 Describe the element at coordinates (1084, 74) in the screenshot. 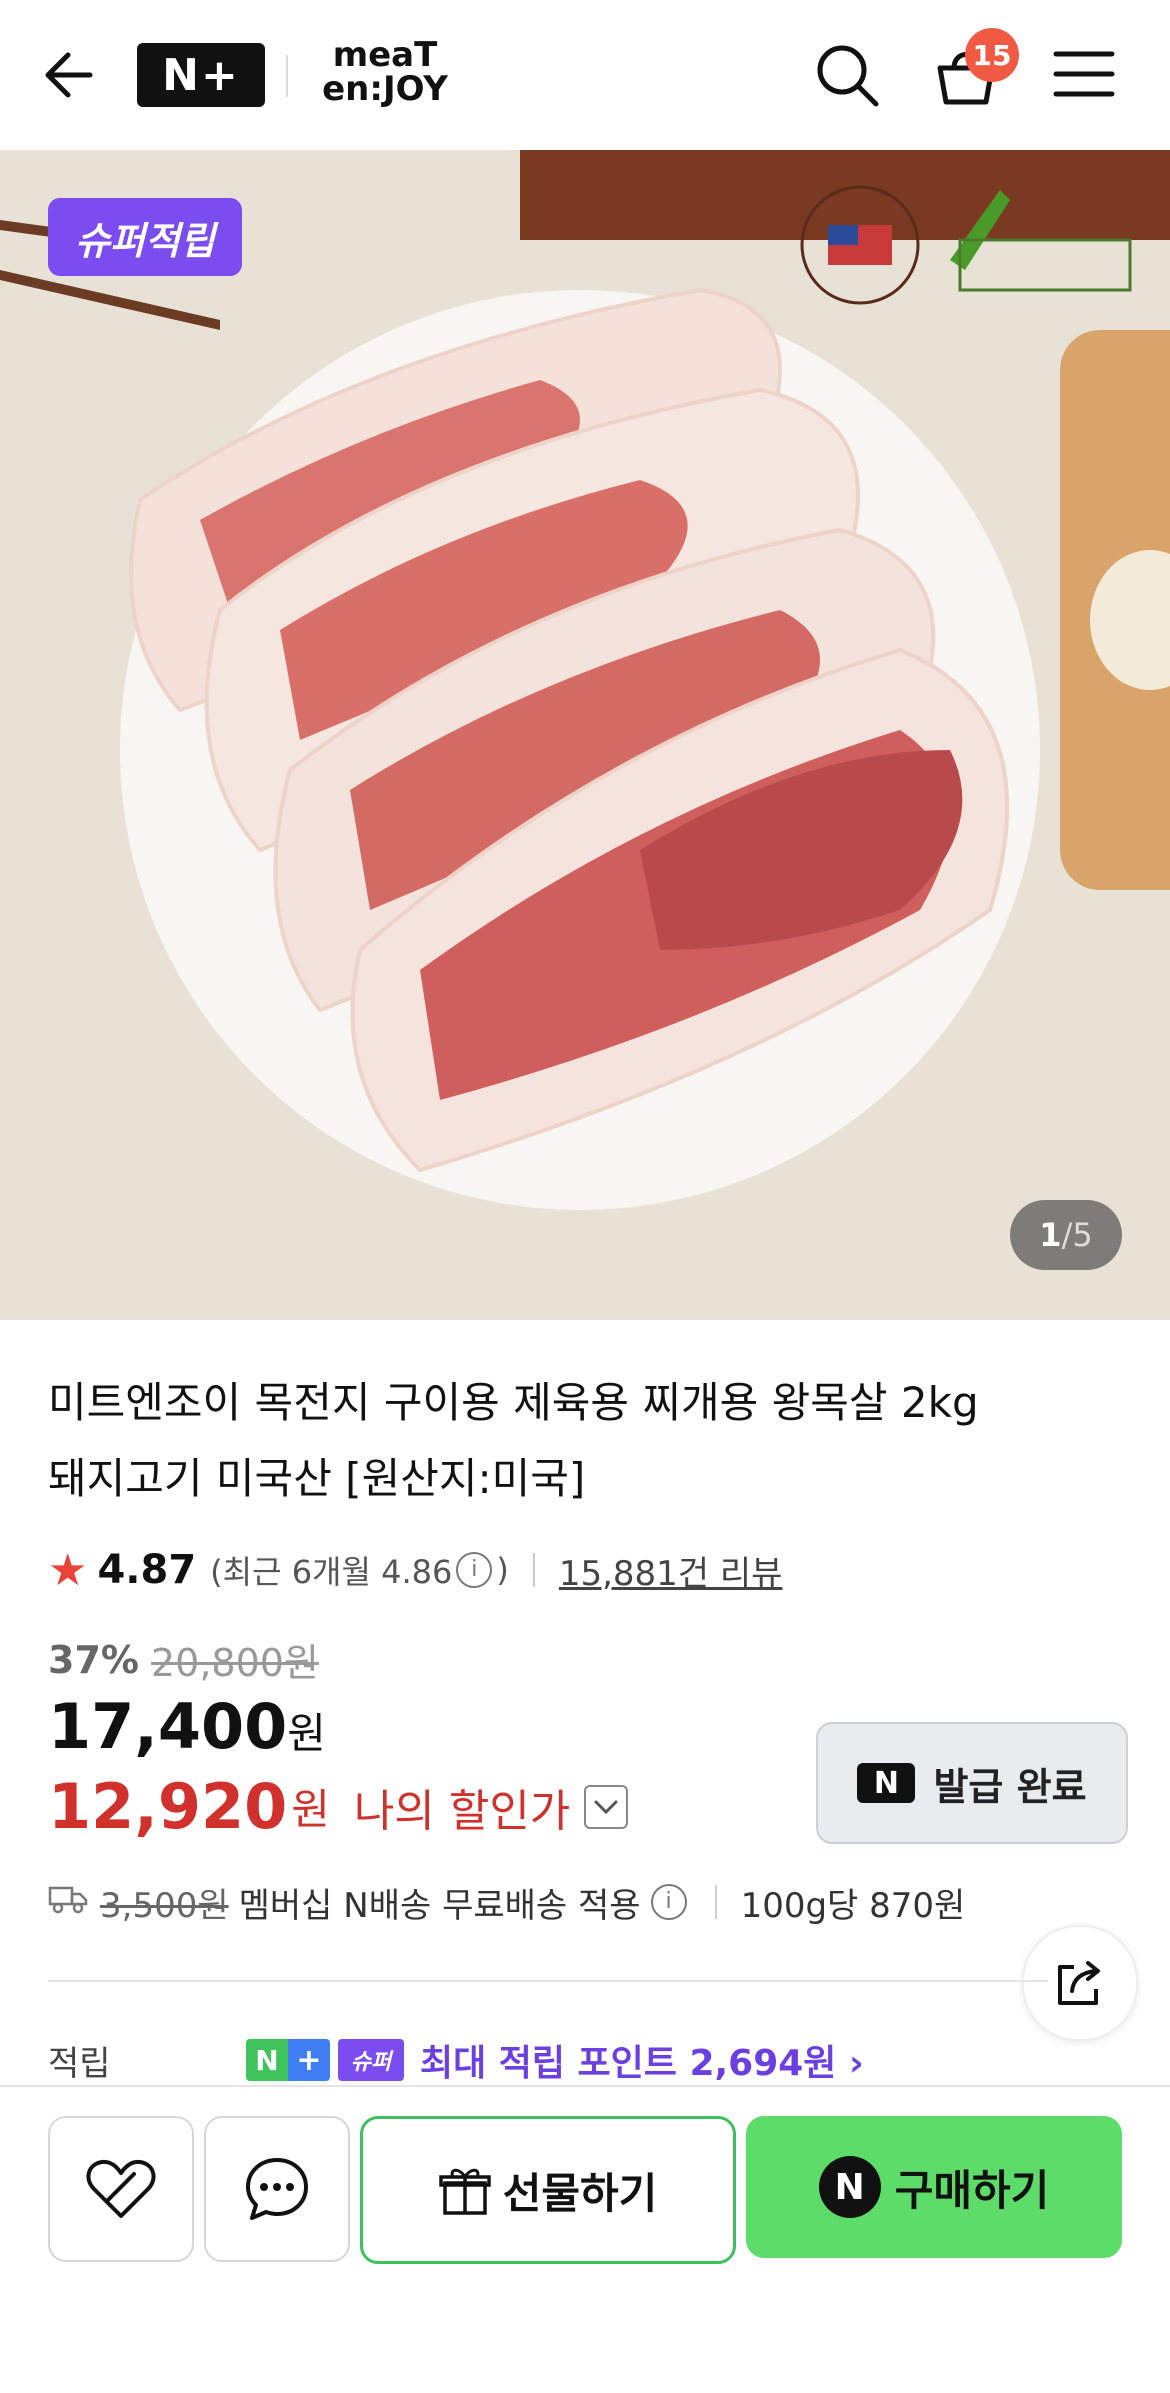

I see `menu-icon` at that location.